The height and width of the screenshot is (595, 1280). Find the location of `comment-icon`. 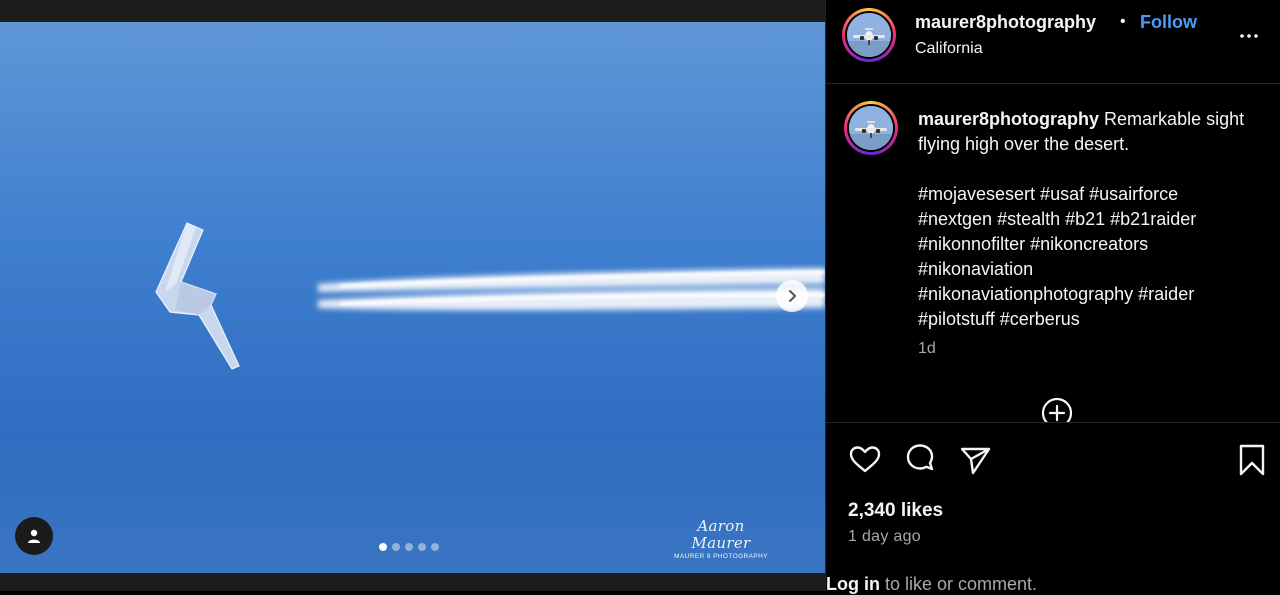

comment-icon is located at coordinates (920, 457).